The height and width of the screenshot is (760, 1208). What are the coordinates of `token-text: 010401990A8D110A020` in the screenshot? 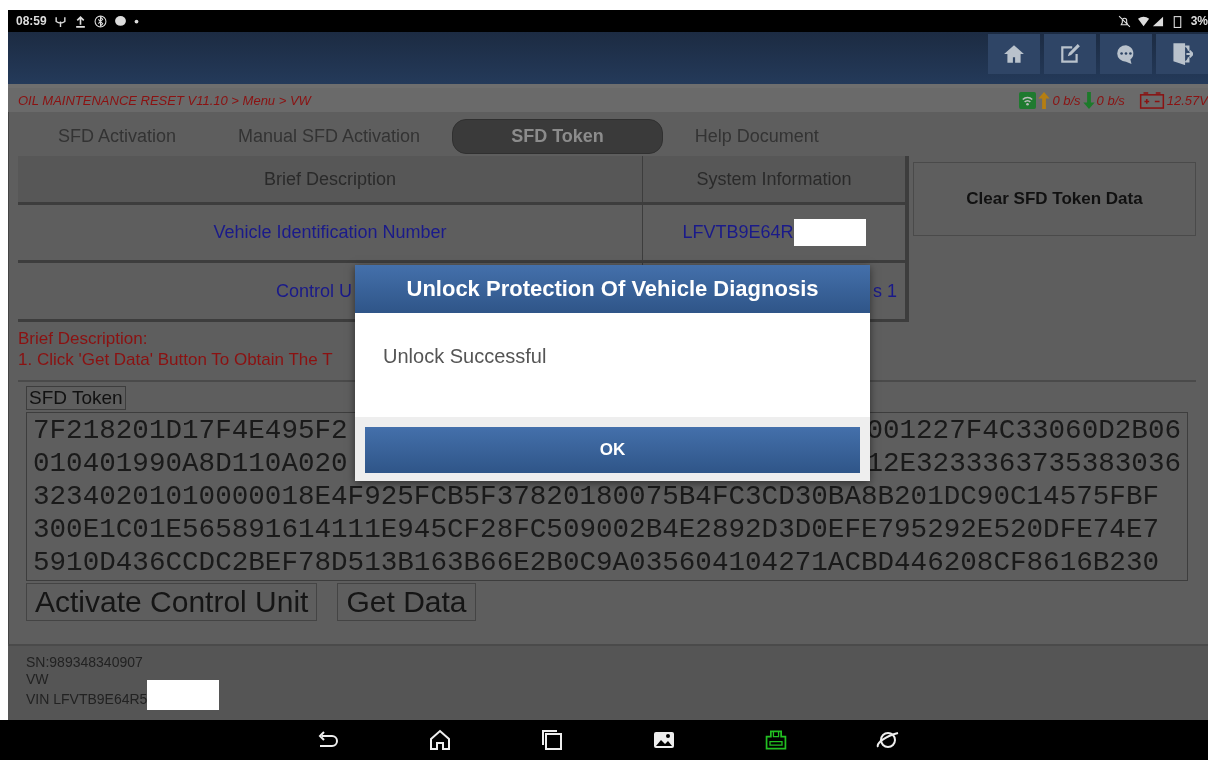 It's located at (190, 463).